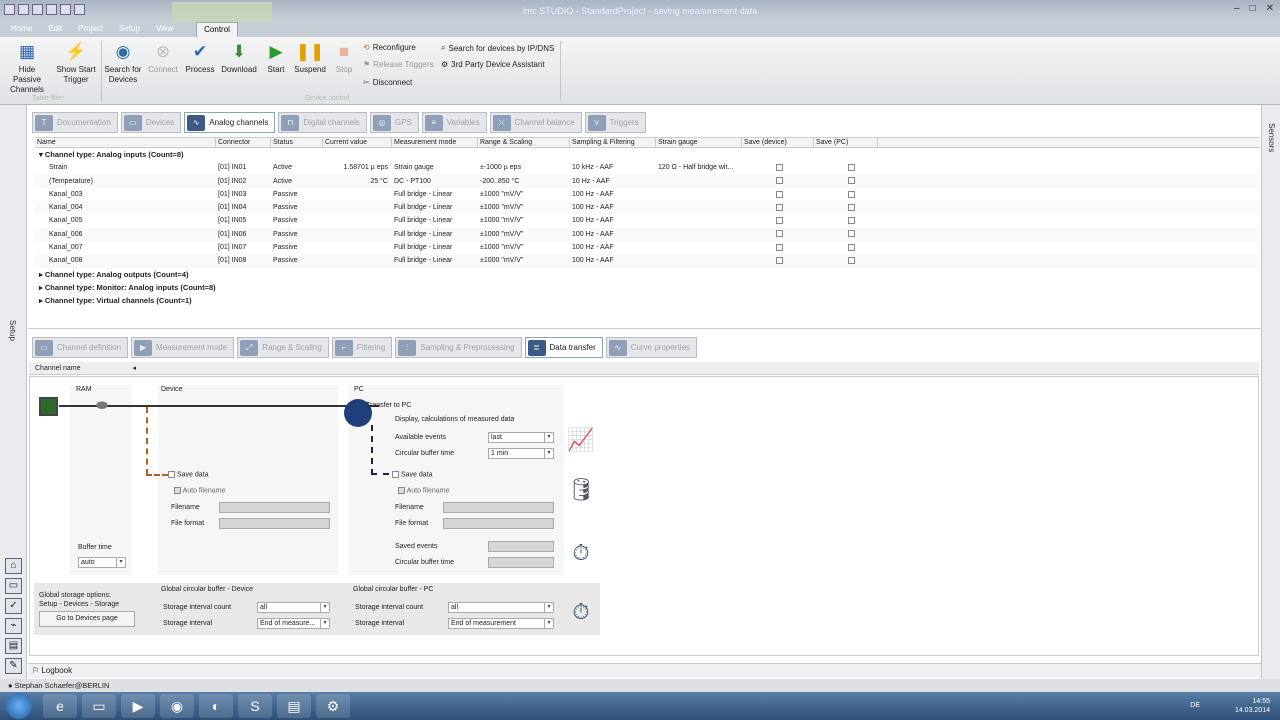 The height and width of the screenshot is (720, 1280). Describe the element at coordinates (183, 347) in the screenshot. I see `tab-measurement-mode: ▶ Measurement mode` at that location.